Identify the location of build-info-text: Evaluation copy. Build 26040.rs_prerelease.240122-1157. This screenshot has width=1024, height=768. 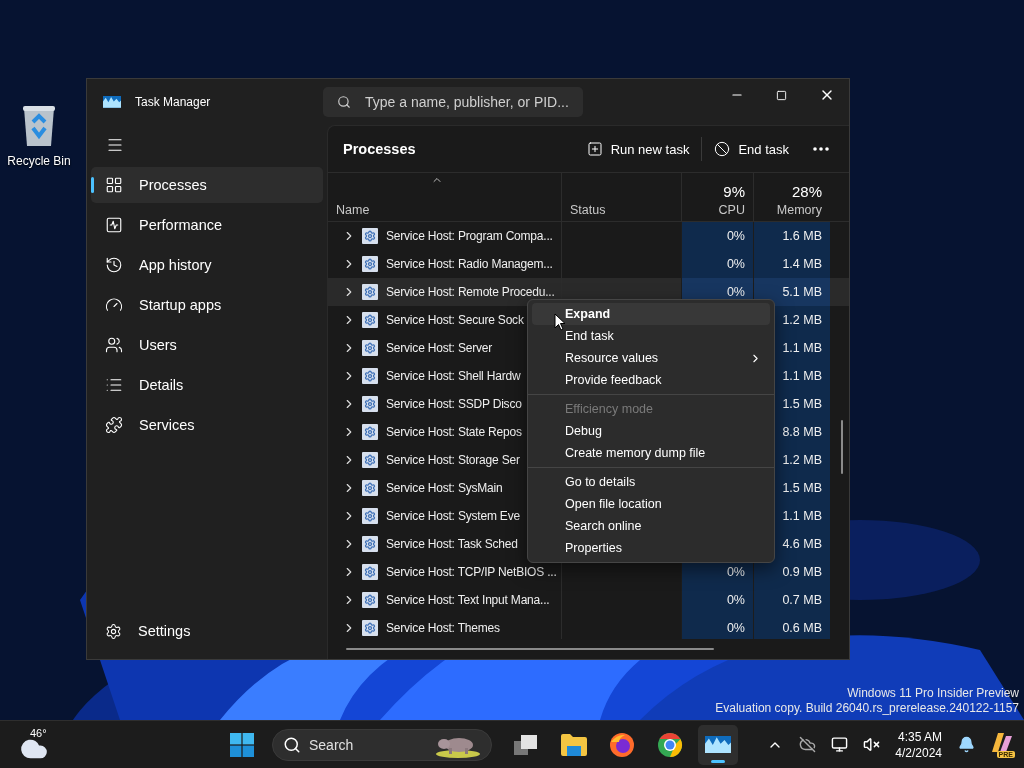
(867, 708).